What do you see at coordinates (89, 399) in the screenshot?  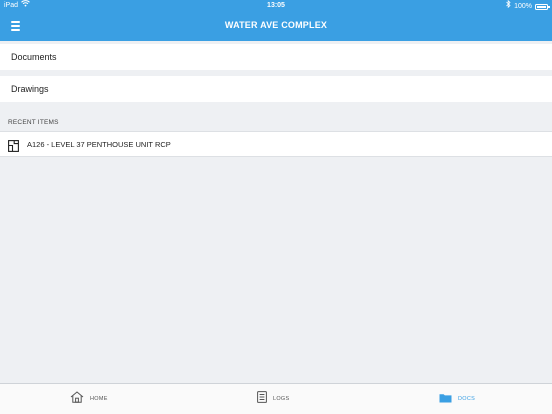 I see `tab-home: HOME` at bounding box center [89, 399].